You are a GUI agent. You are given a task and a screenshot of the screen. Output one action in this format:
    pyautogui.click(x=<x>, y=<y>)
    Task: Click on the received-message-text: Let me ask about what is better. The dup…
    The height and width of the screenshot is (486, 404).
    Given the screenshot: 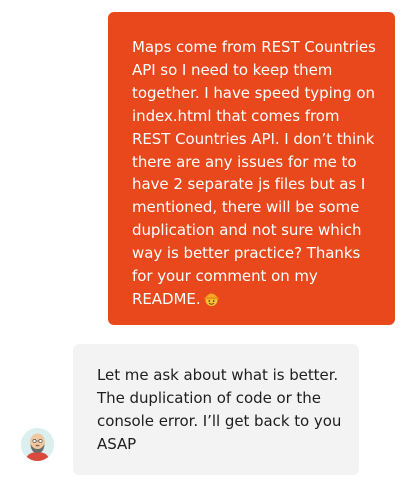 What is the action you would take?
    pyautogui.click(x=219, y=409)
    